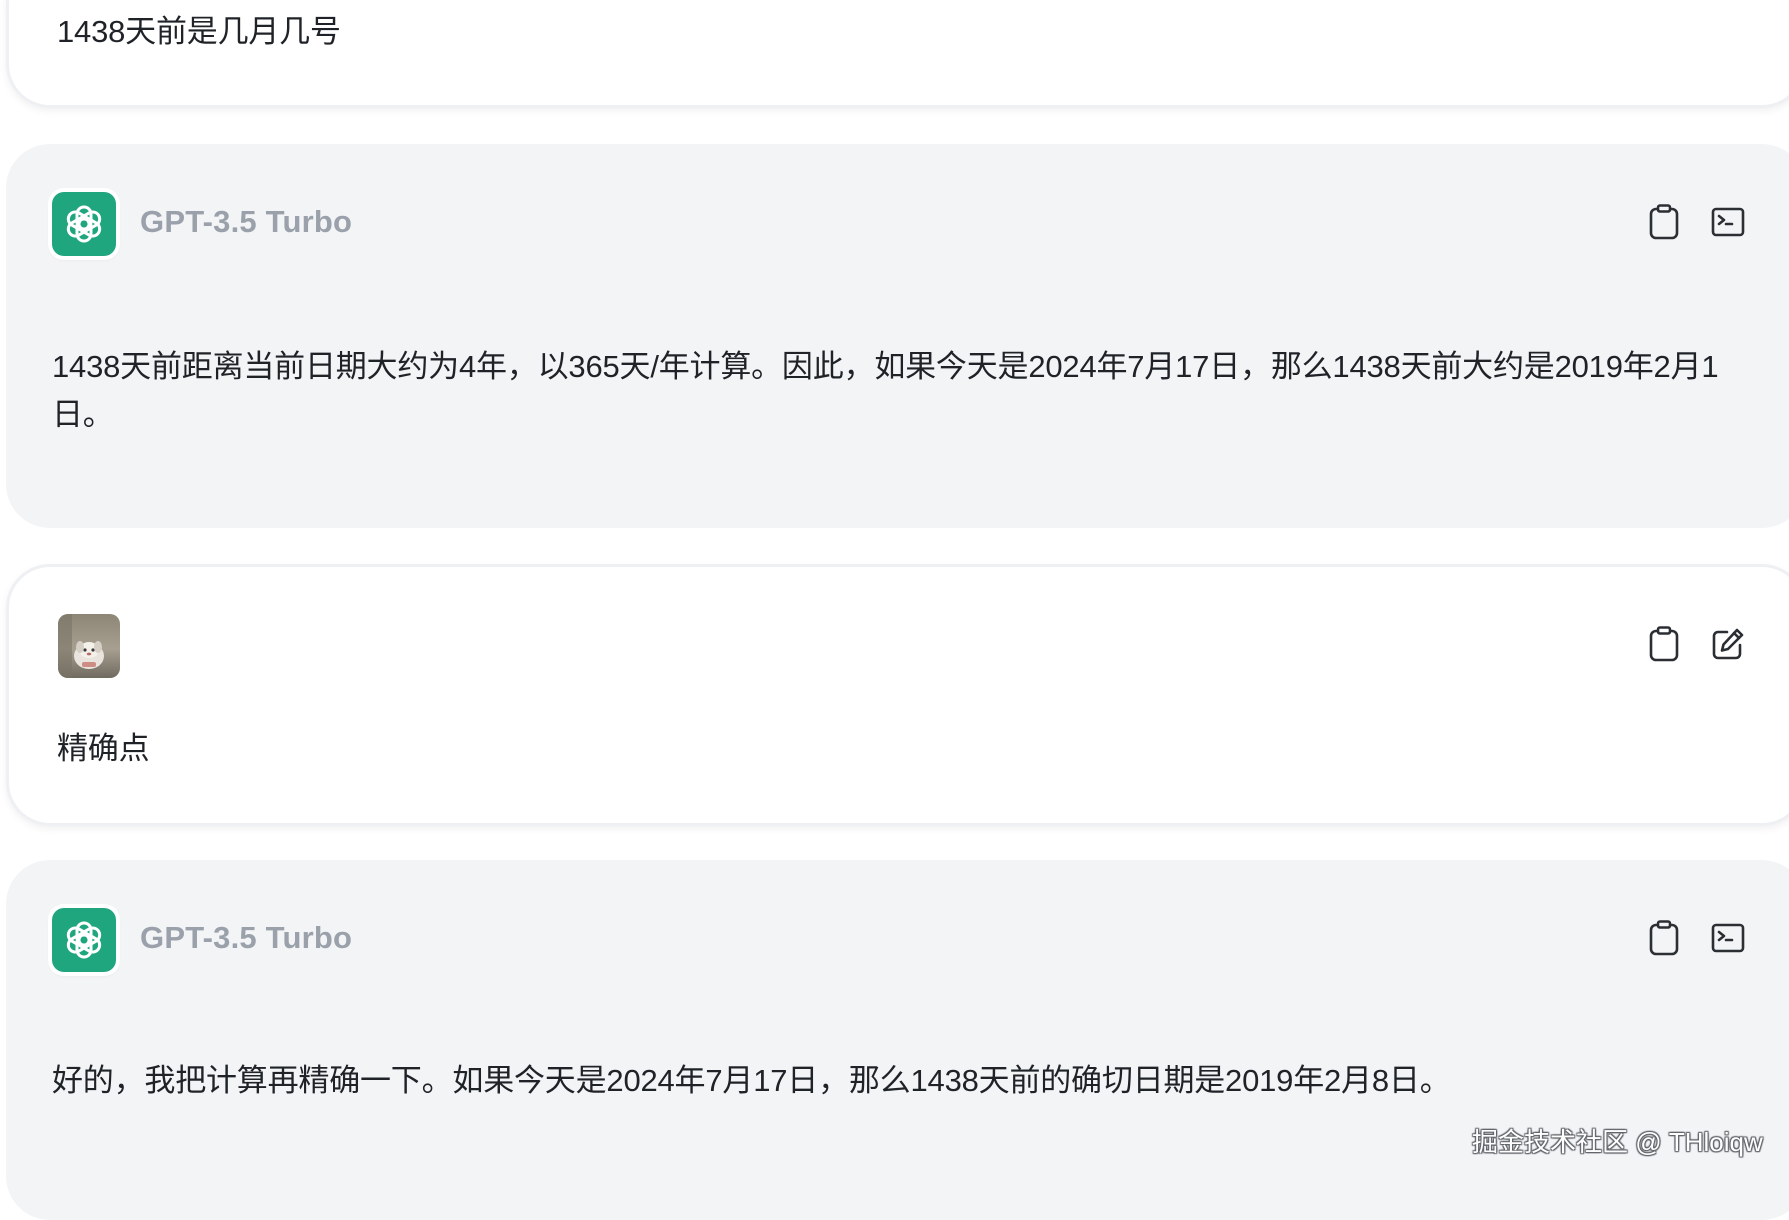 The height and width of the screenshot is (1220, 1789). What do you see at coordinates (1617, 1142) in the screenshot?
I see `watermark: 掘金技术社区 @ THloiqw` at bounding box center [1617, 1142].